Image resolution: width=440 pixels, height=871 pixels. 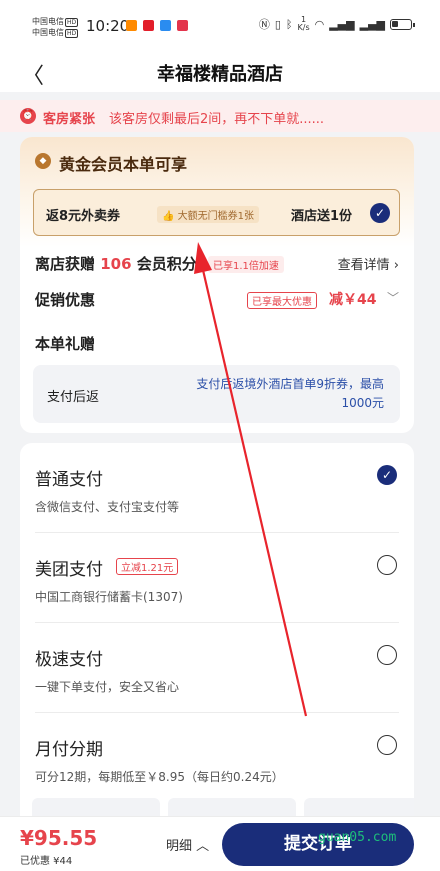 What do you see at coordinates (303, 23) in the screenshot?
I see `net-speed: 1 K/s` at bounding box center [303, 23].